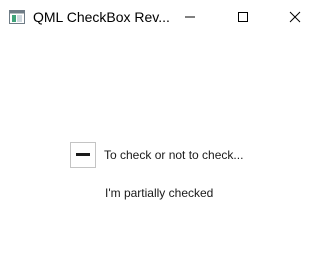  I want to click on dash-icon, so click(83, 154).